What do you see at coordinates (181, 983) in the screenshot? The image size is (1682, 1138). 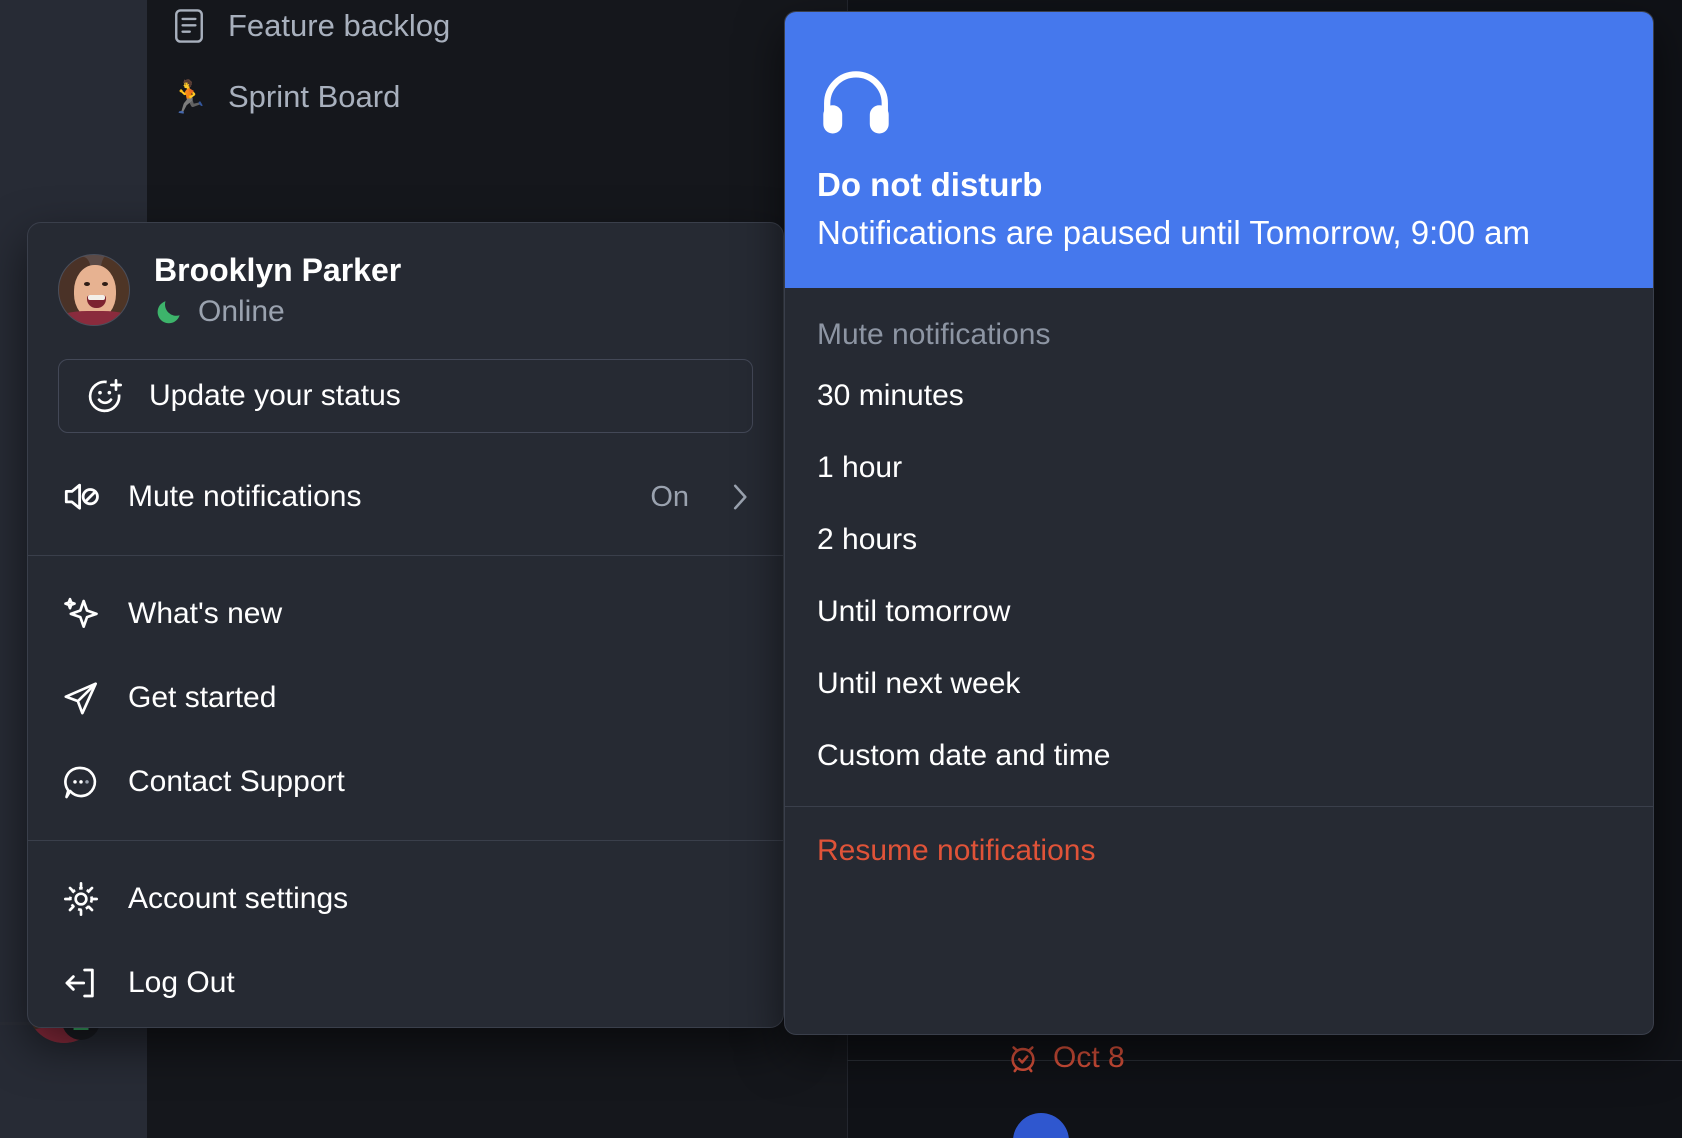 I see `log-out-label: Log Out` at bounding box center [181, 983].